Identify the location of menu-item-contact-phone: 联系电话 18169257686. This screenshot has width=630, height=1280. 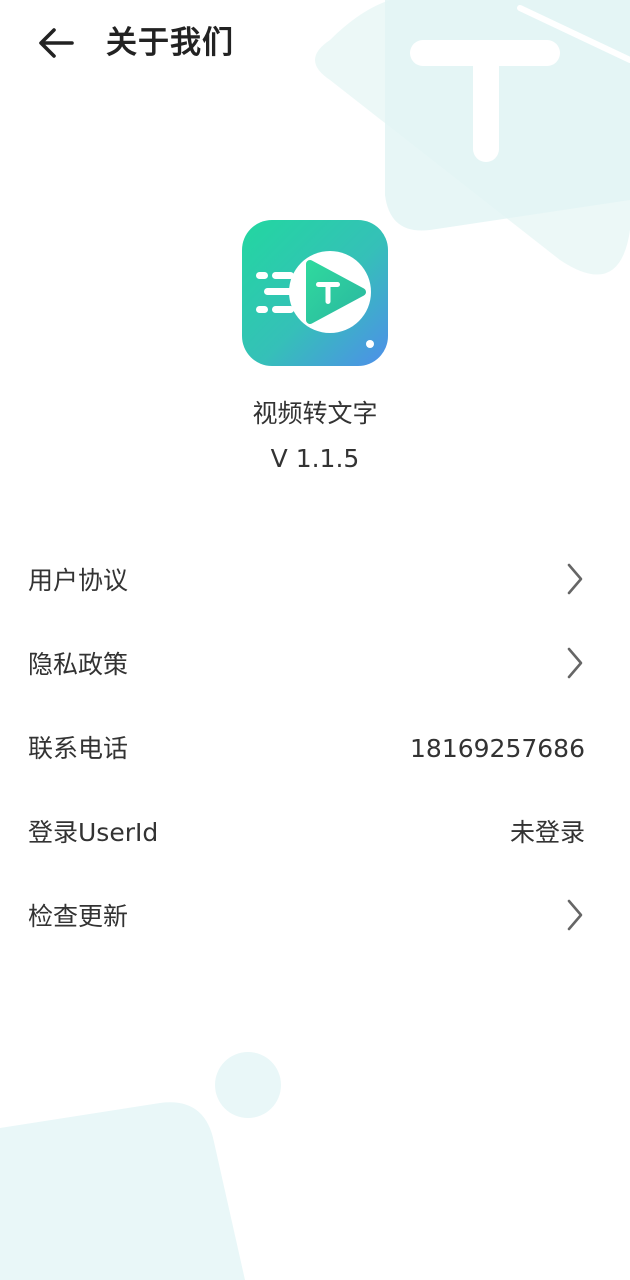
(315, 748).